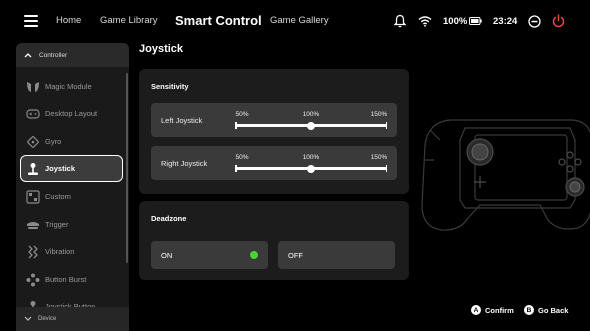 The height and width of the screenshot is (331, 590). I want to click on magic-module-icon, so click(33, 87).